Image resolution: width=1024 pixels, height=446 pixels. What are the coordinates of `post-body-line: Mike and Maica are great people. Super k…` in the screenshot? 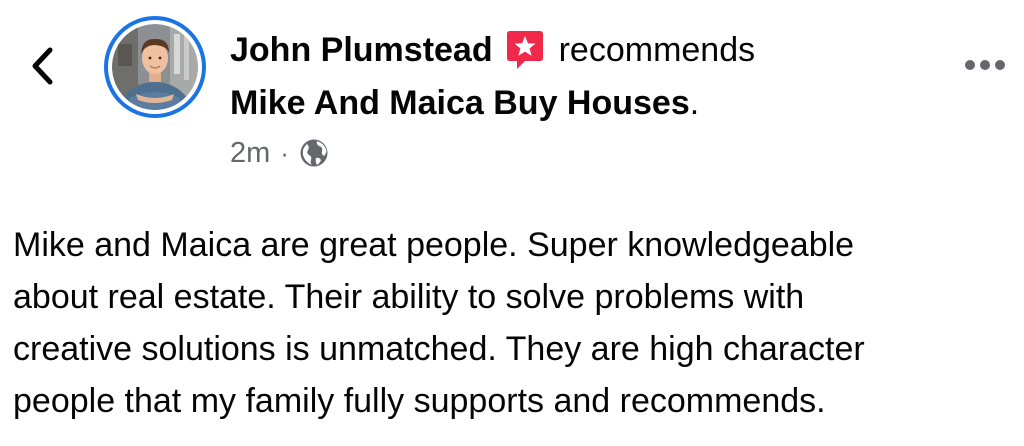 It's located at (434, 245).